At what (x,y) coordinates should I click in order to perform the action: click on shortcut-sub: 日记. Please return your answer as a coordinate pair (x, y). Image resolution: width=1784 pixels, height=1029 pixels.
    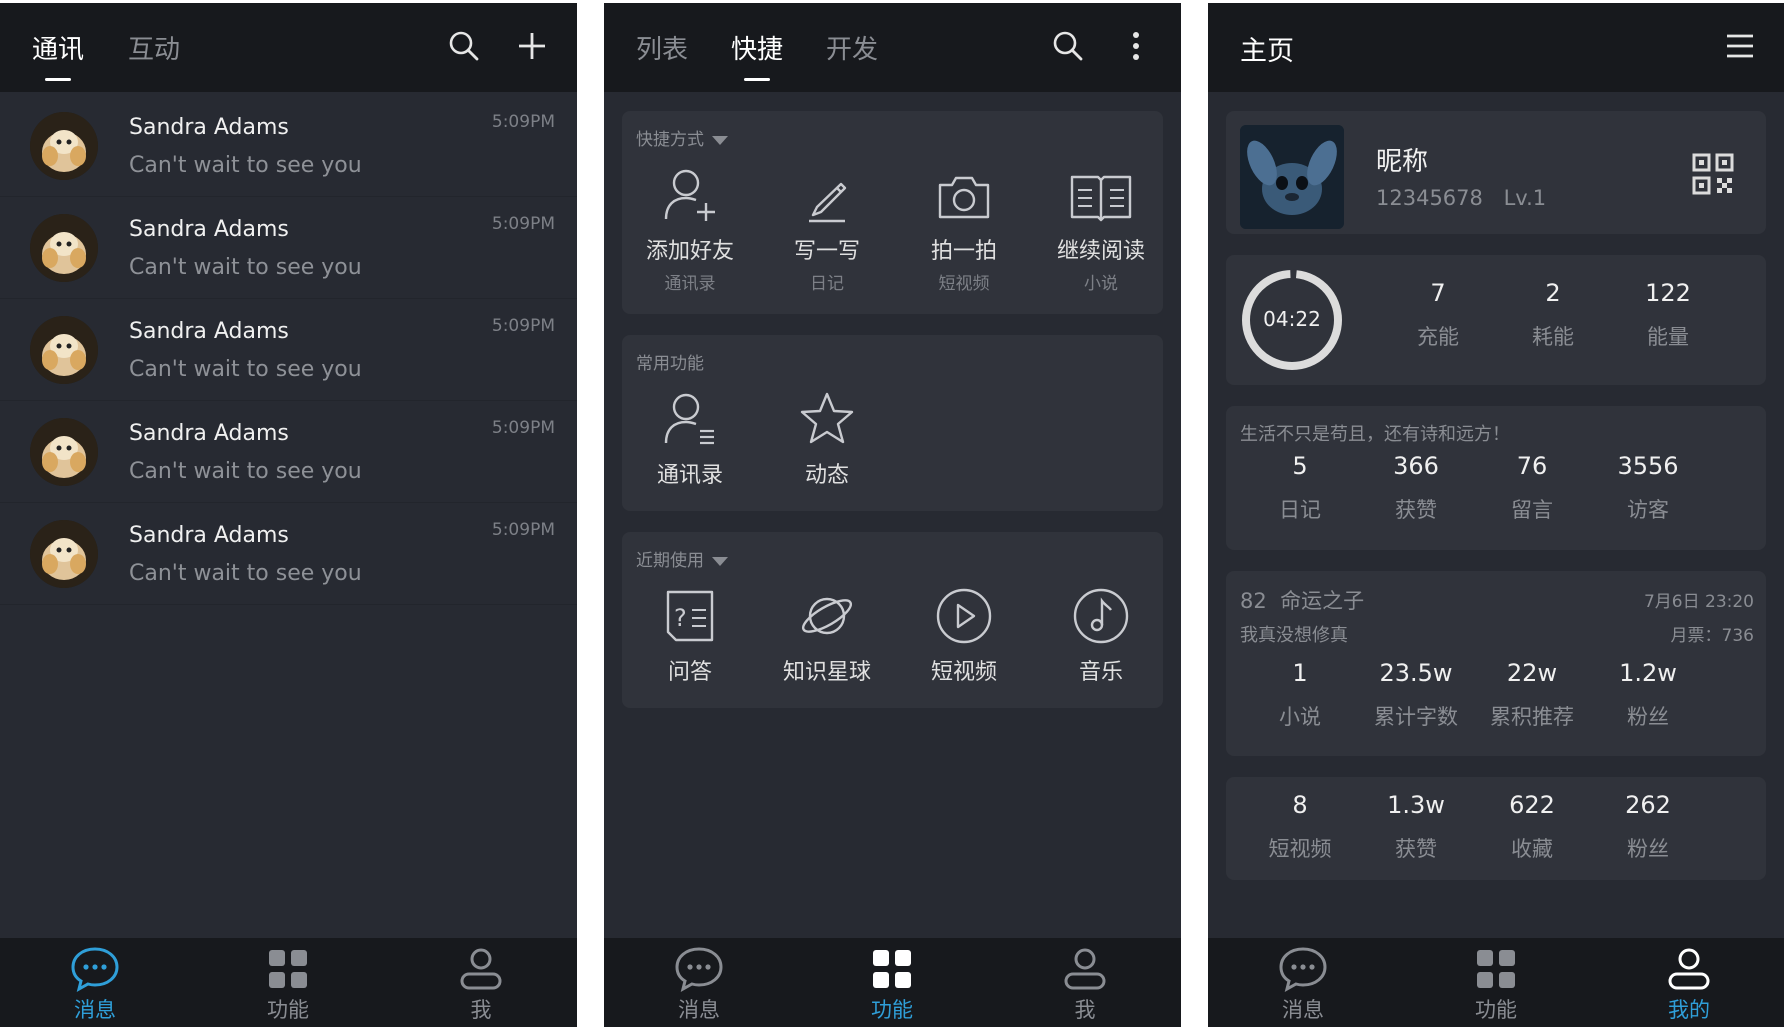
    Looking at the image, I should click on (827, 284).